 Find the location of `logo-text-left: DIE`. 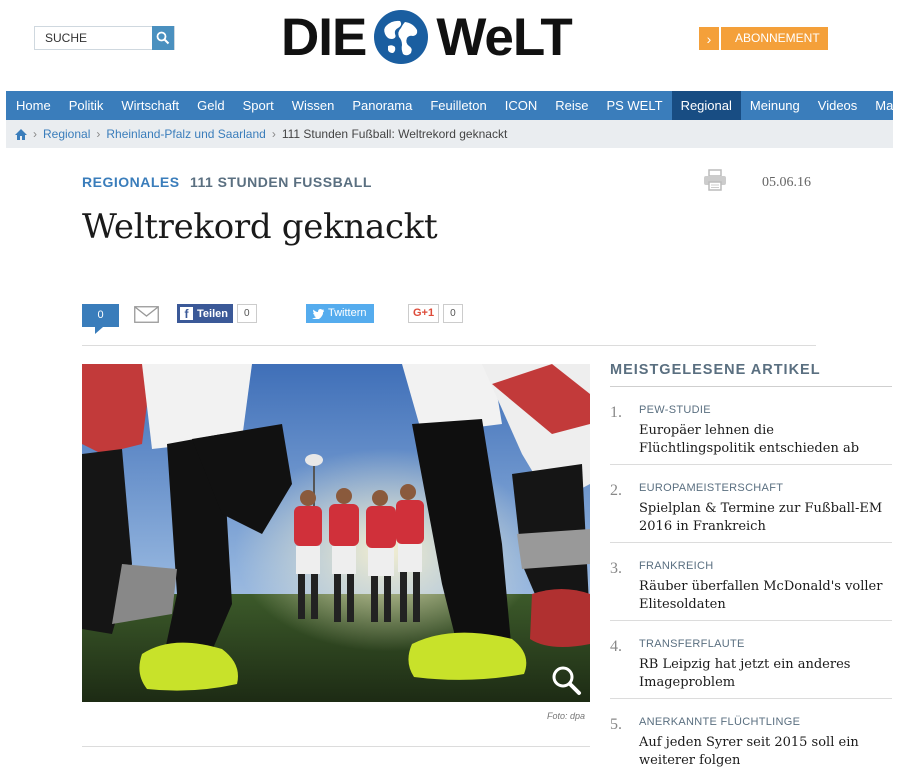

logo-text-left: DIE is located at coordinates (324, 37).